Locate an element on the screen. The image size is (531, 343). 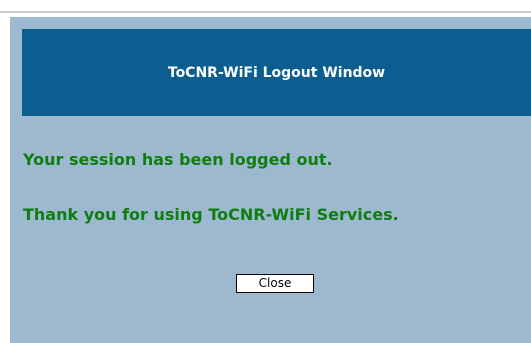
top-divider is located at coordinates (265, 12).